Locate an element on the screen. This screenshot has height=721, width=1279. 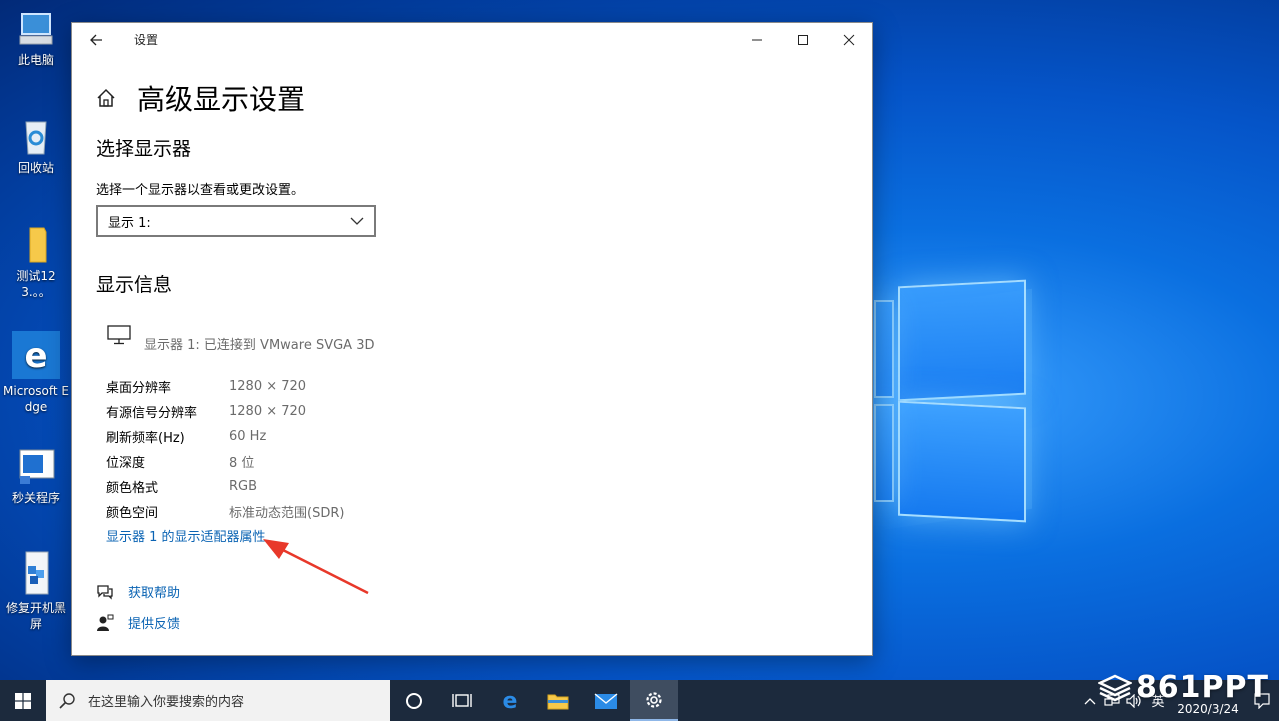
close-button is located at coordinates (849, 39).